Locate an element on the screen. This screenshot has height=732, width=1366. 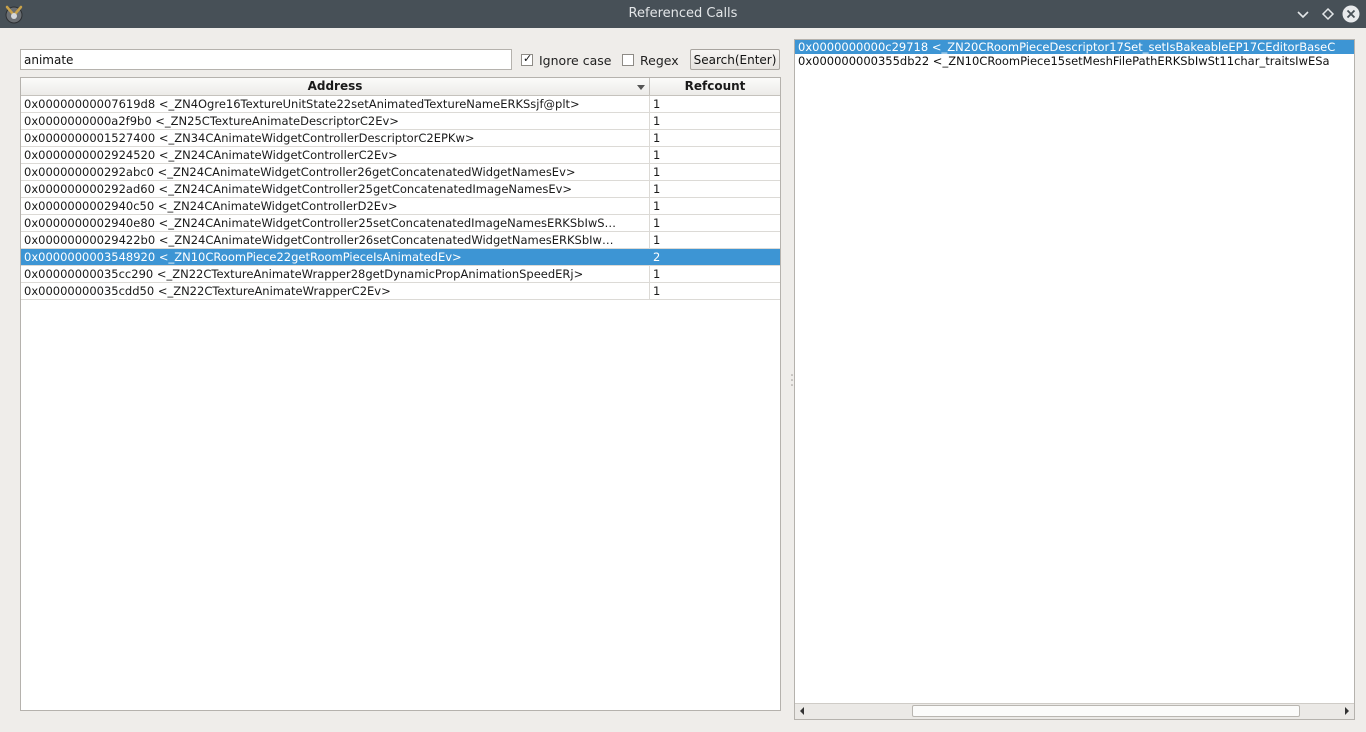
title-bar: Referenced Calls is located at coordinates (683, 14).